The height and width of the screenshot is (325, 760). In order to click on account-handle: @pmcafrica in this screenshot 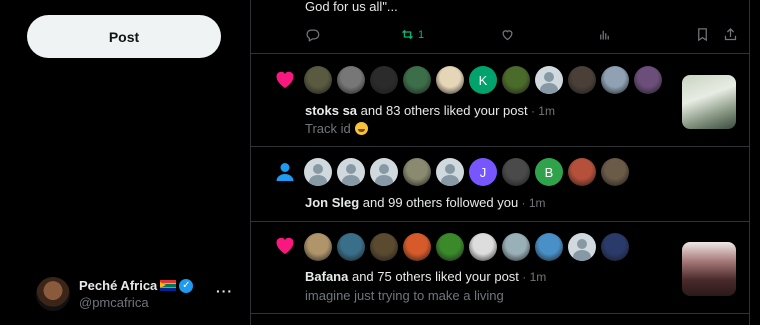, I will do `click(114, 302)`.